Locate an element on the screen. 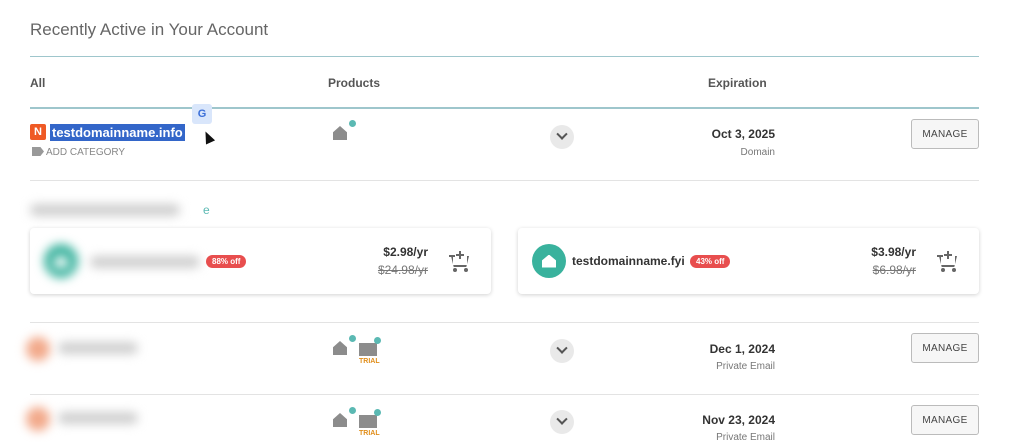 The image size is (1024, 442). title-divider is located at coordinates (504, 56).